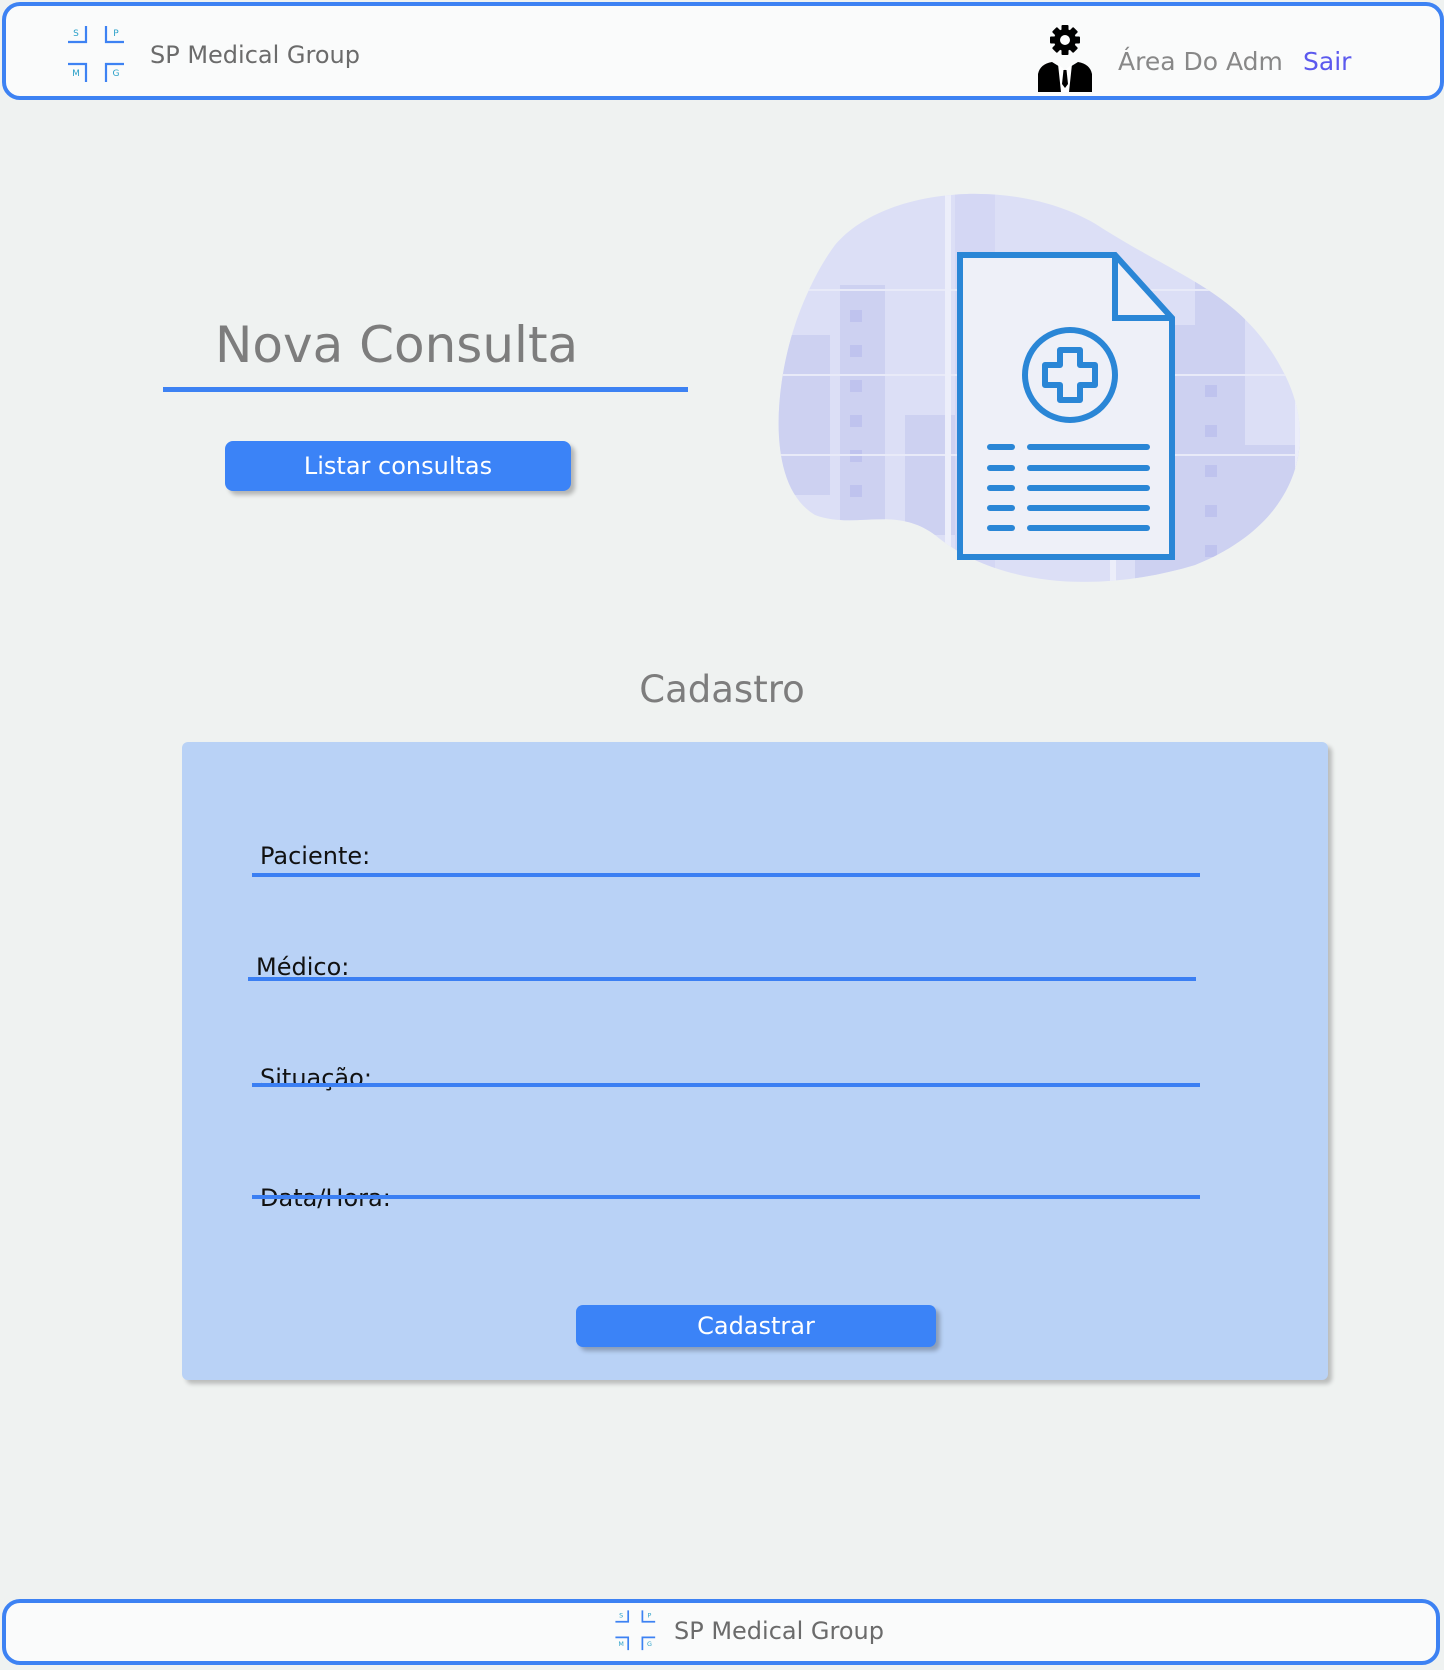 This screenshot has width=1444, height=1670. Describe the element at coordinates (726, 1069) in the screenshot. I see `status-input` at that location.